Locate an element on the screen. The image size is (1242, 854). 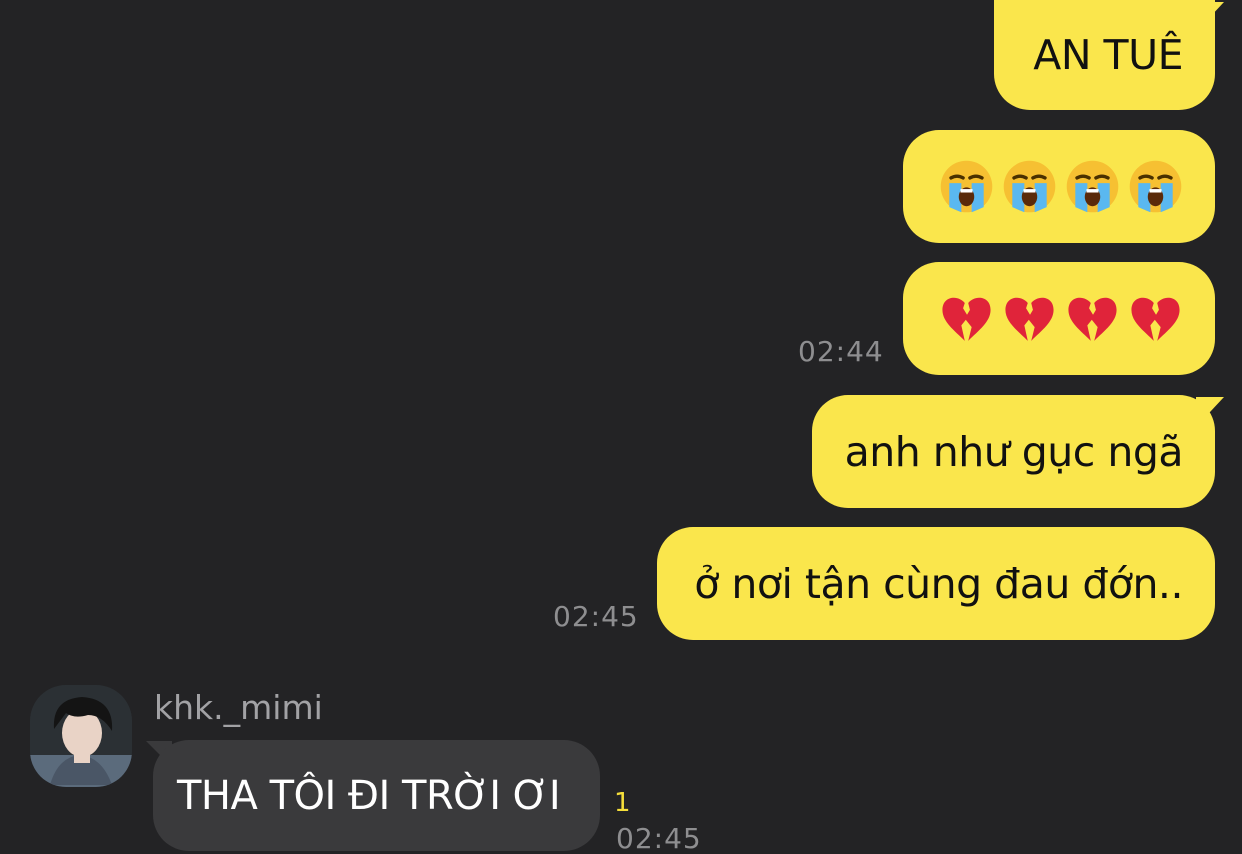
avatar-icon is located at coordinates (81, 736).